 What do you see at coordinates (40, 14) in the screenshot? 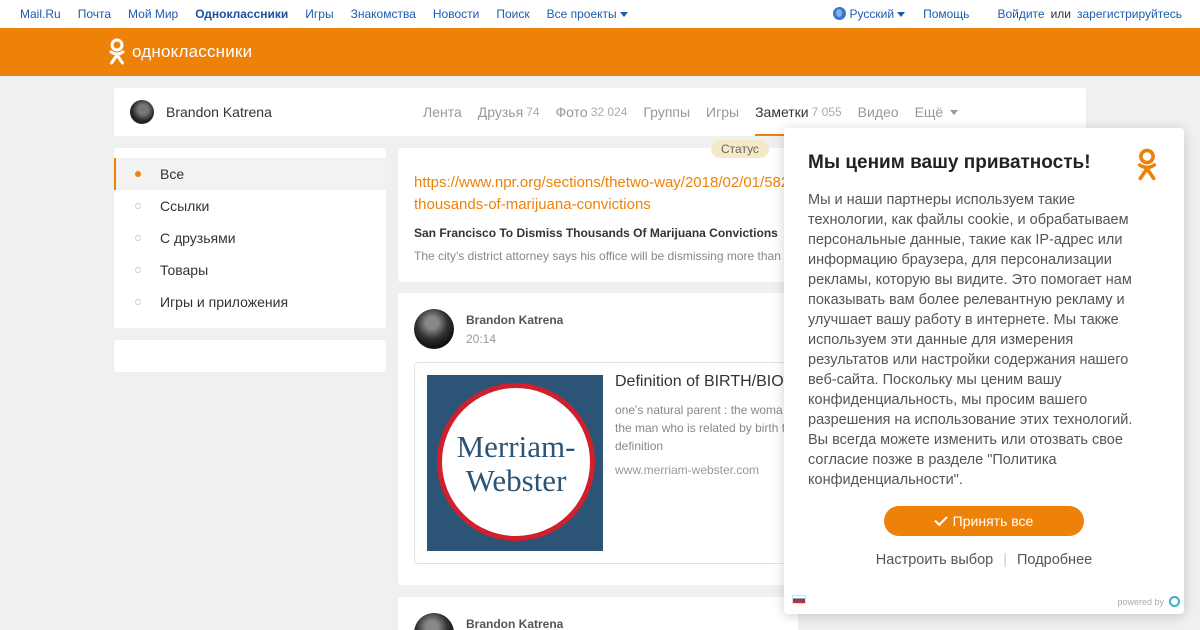
I see `portal-link-mailru: Mail.Ru` at bounding box center [40, 14].